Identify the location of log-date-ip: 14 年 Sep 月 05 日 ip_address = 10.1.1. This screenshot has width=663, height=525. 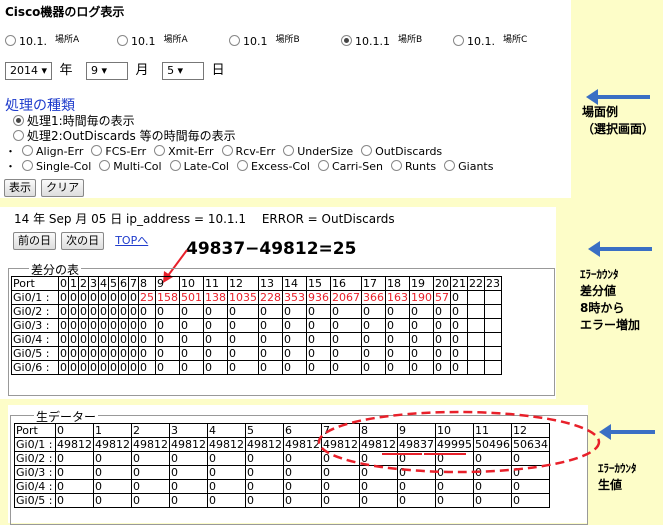
(130, 219).